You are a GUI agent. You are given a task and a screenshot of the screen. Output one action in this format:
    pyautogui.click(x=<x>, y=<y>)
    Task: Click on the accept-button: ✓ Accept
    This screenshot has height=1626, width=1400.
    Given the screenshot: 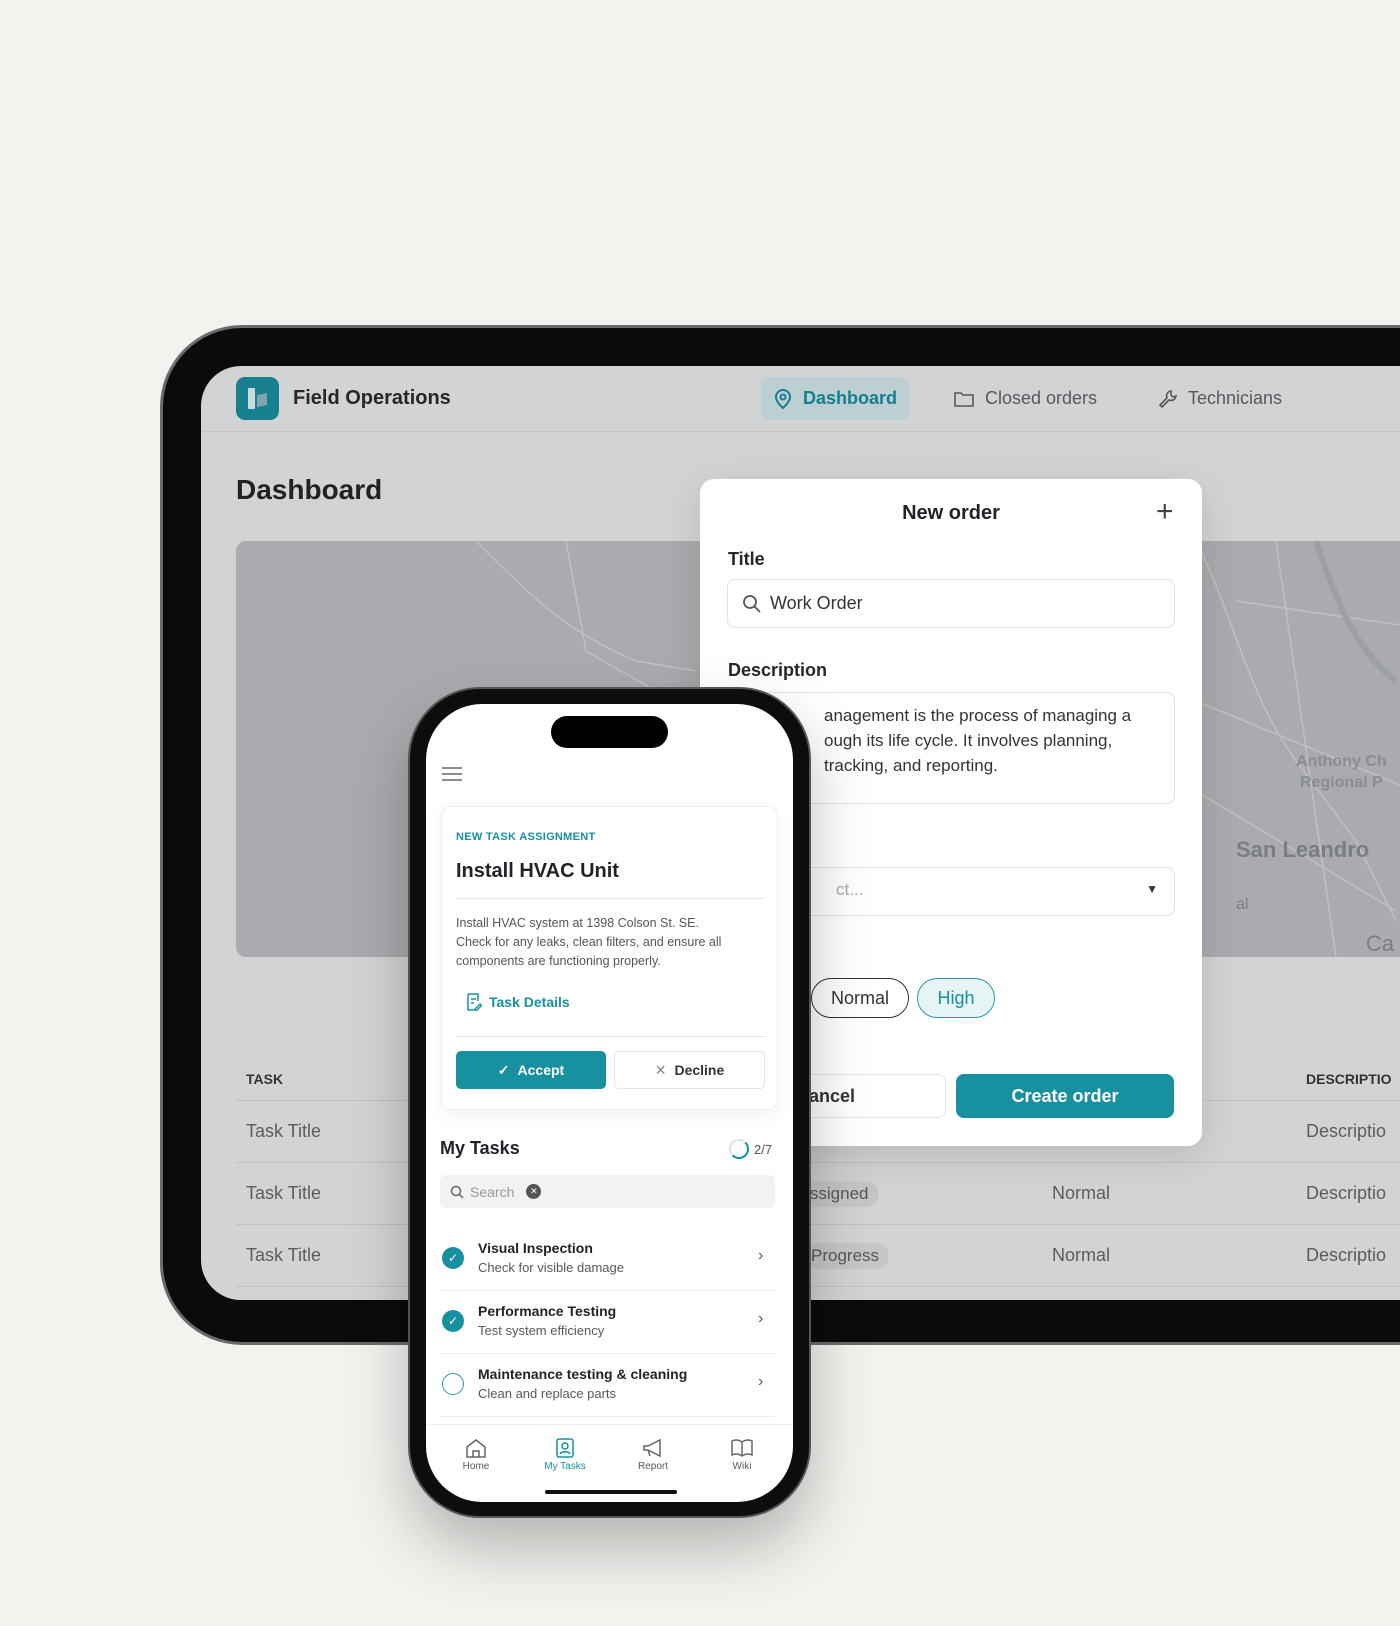 What is the action you would take?
    pyautogui.click(x=531, y=1070)
    